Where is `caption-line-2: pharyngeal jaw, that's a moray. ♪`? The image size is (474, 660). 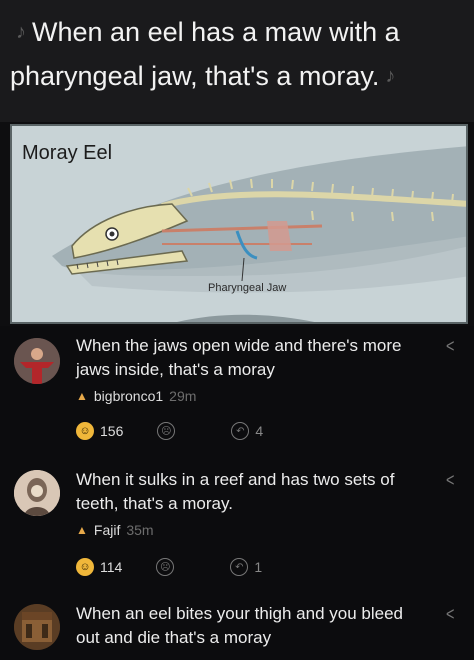 caption-line-2: pharyngeal jaw, that's a moray. ♪ is located at coordinates (237, 76).